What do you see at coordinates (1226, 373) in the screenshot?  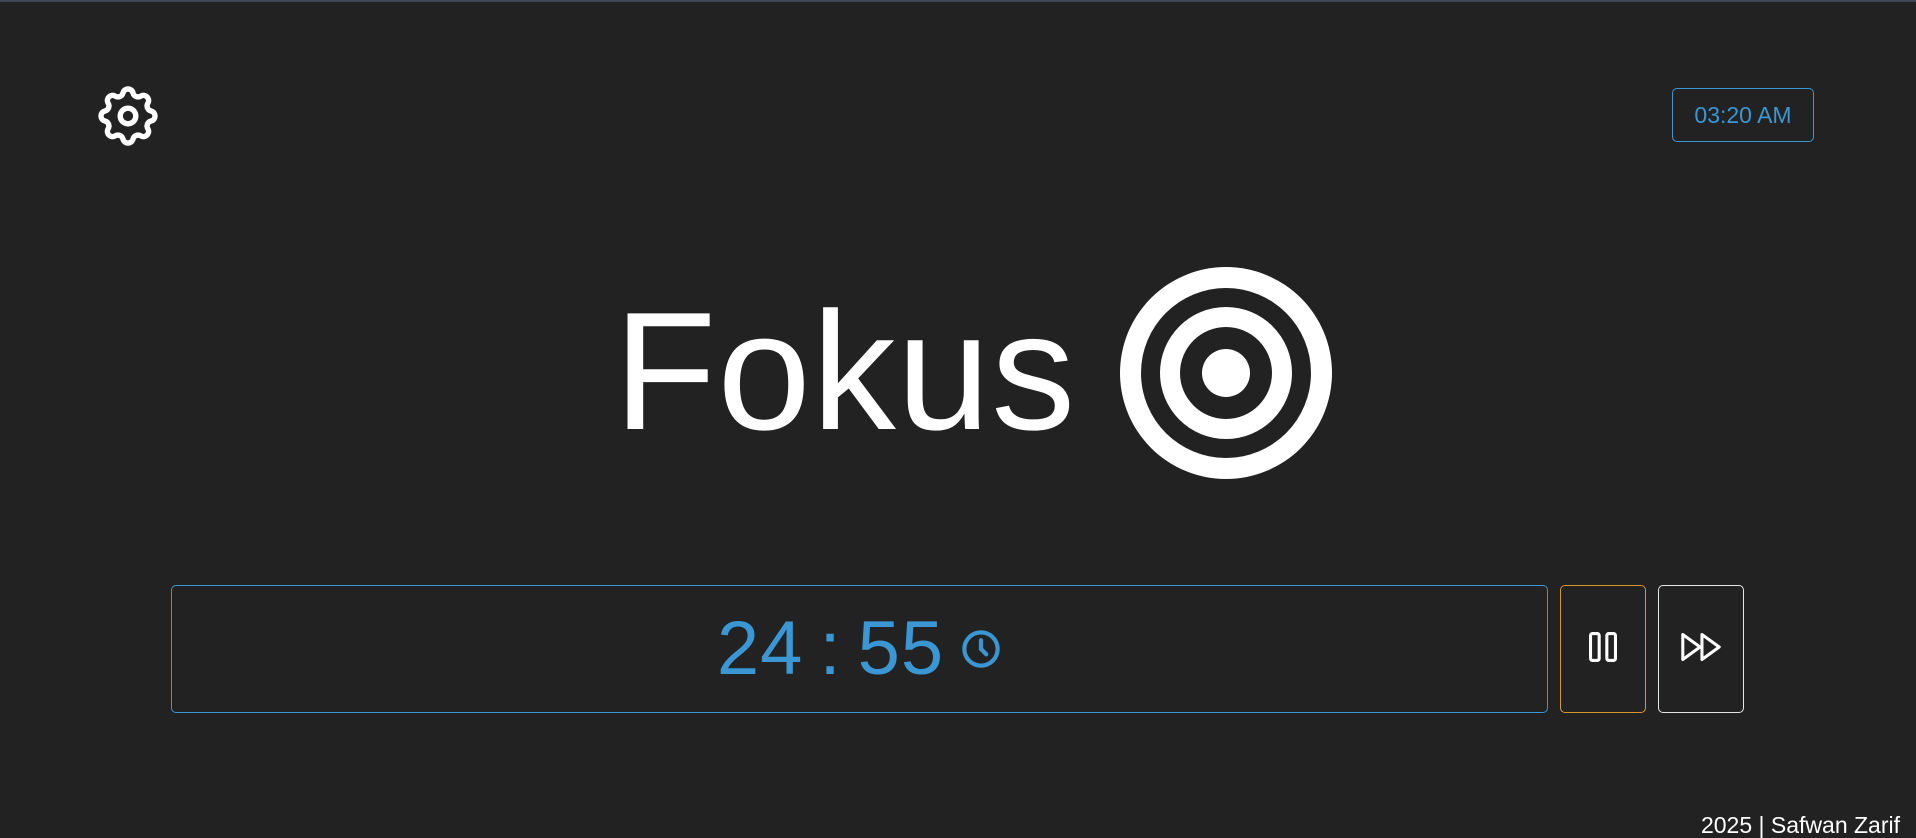 I see `target-icon` at bounding box center [1226, 373].